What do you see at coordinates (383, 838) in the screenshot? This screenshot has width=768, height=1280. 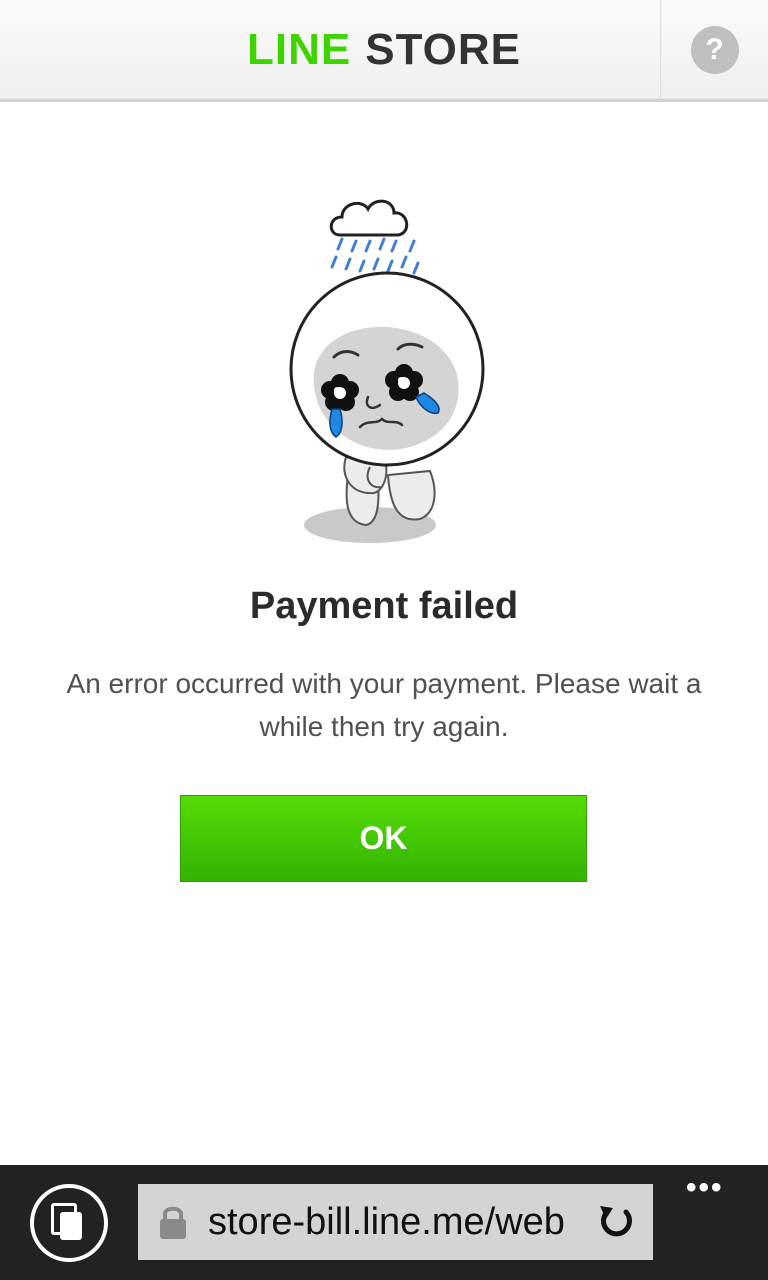 I see `ok-button: OK` at bounding box center [383, 838].